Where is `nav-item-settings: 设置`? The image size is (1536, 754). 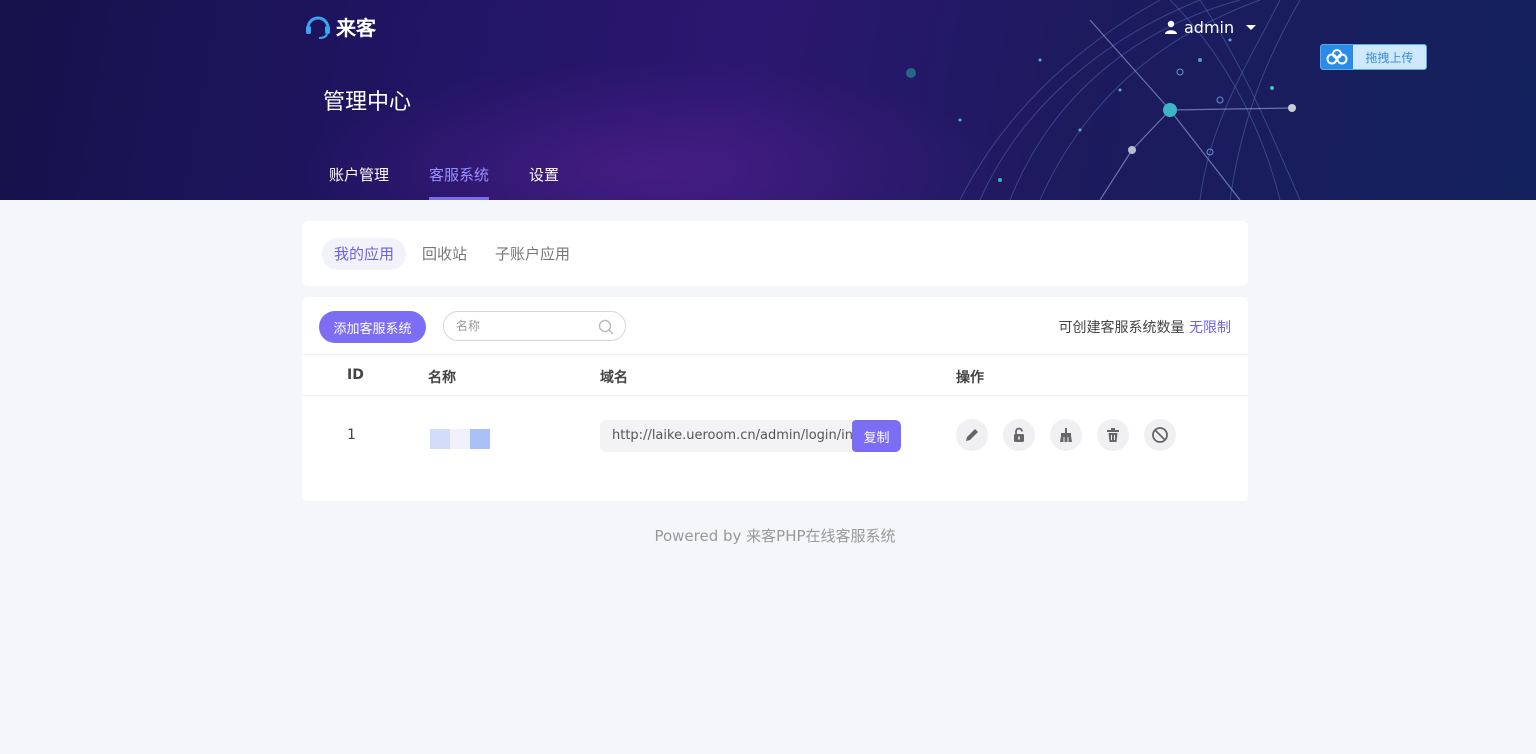 nav-item-settings: 设置 is located at coordinates (544, 182).